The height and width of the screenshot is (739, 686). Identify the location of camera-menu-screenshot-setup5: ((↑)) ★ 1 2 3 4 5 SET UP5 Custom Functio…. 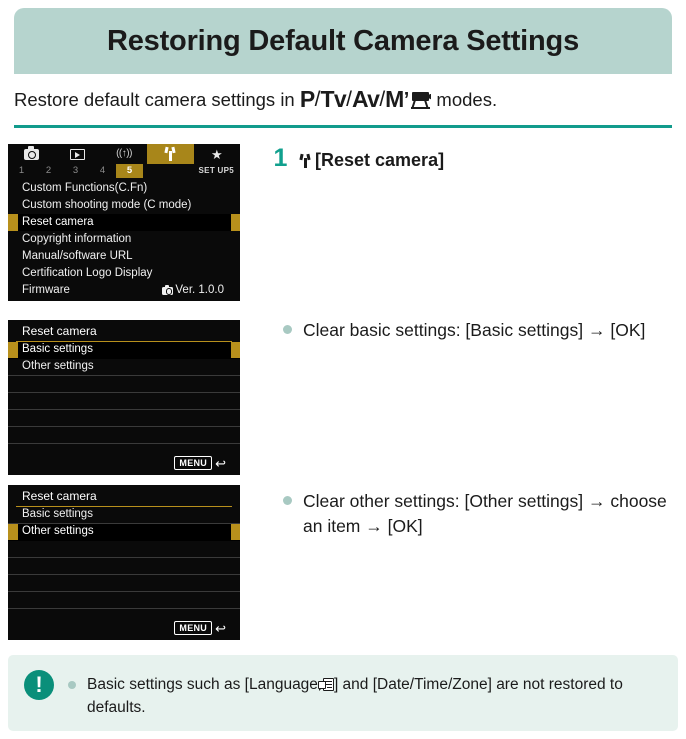
(124, 222).